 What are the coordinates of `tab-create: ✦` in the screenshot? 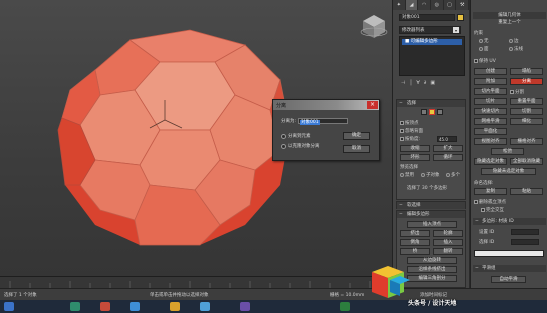 It's located at (399, 5).